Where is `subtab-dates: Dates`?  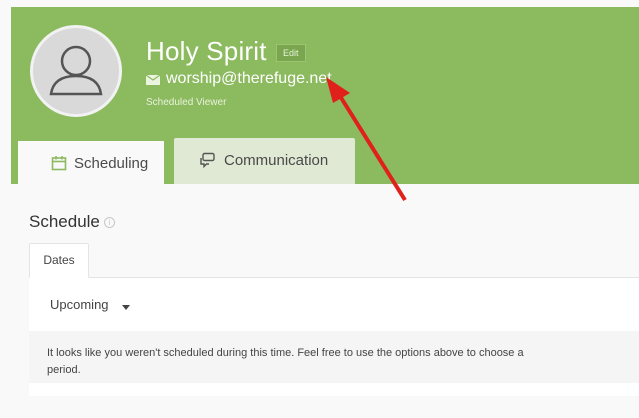 subtab-dates: Dates is located at coordinates (59, 260).